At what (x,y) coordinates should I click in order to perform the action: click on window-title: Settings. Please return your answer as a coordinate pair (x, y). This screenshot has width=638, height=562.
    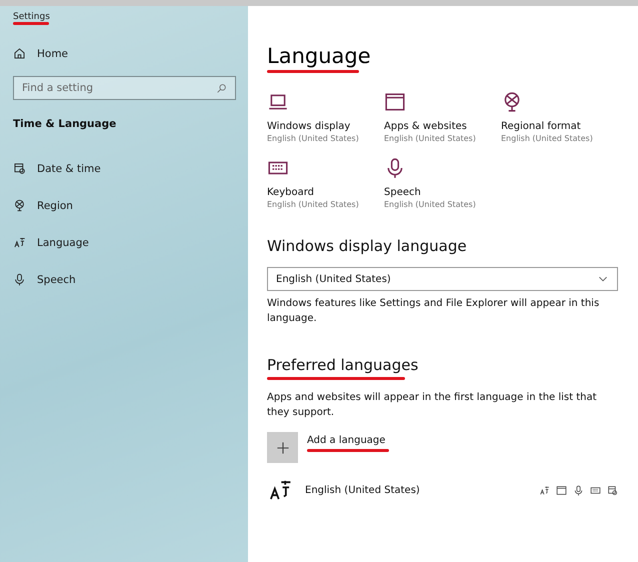
    Looking at the image, I should click on (31, 17).